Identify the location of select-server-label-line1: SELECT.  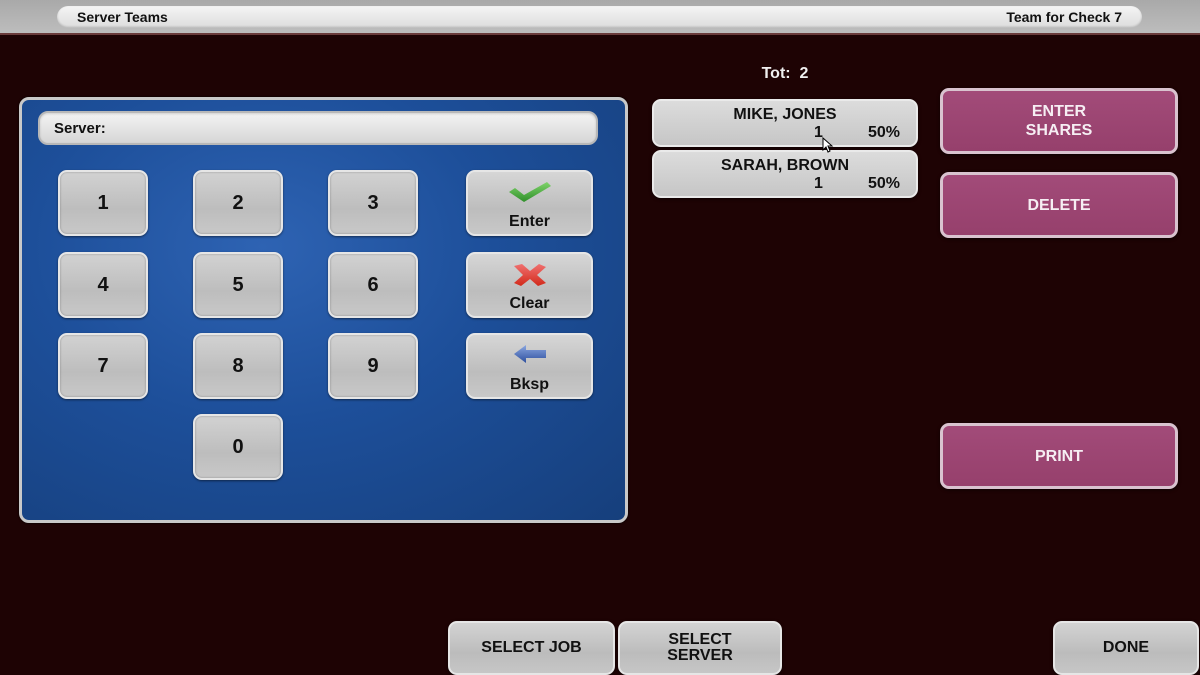
(700, 639).